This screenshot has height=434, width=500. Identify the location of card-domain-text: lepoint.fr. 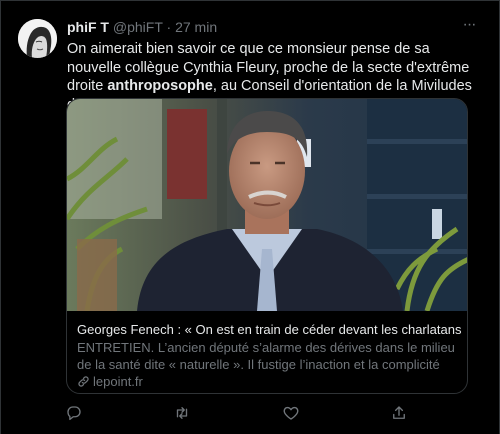
(118, 381).